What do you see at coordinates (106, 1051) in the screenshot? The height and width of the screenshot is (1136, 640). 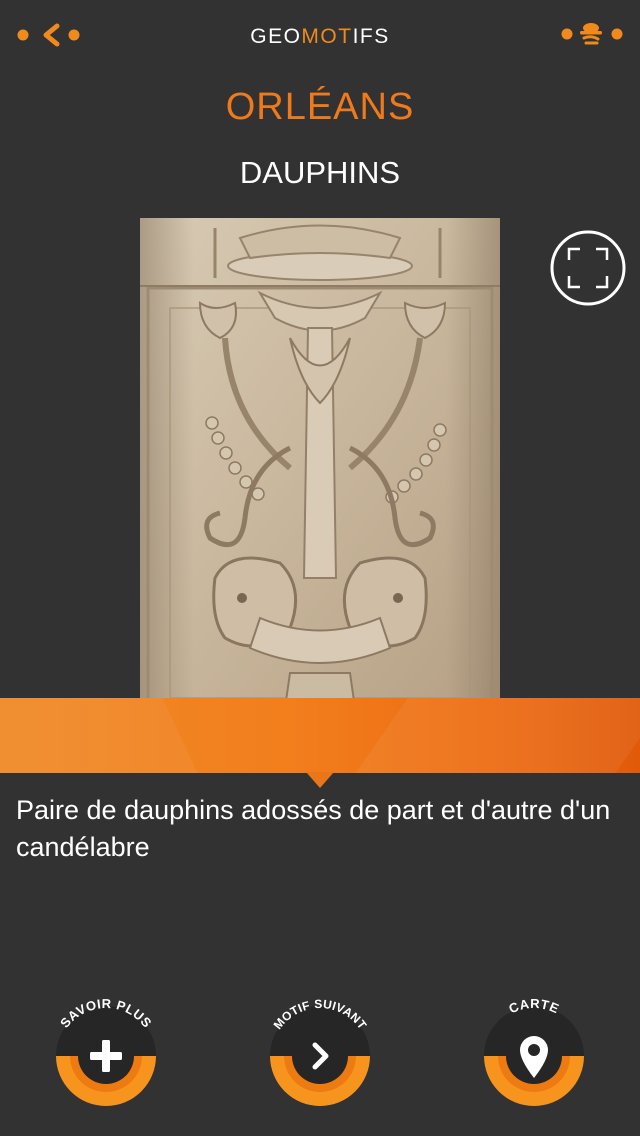 I see `savoir-plus-badge: SAVOIR PLUS` at bounding box center [106, 1051].